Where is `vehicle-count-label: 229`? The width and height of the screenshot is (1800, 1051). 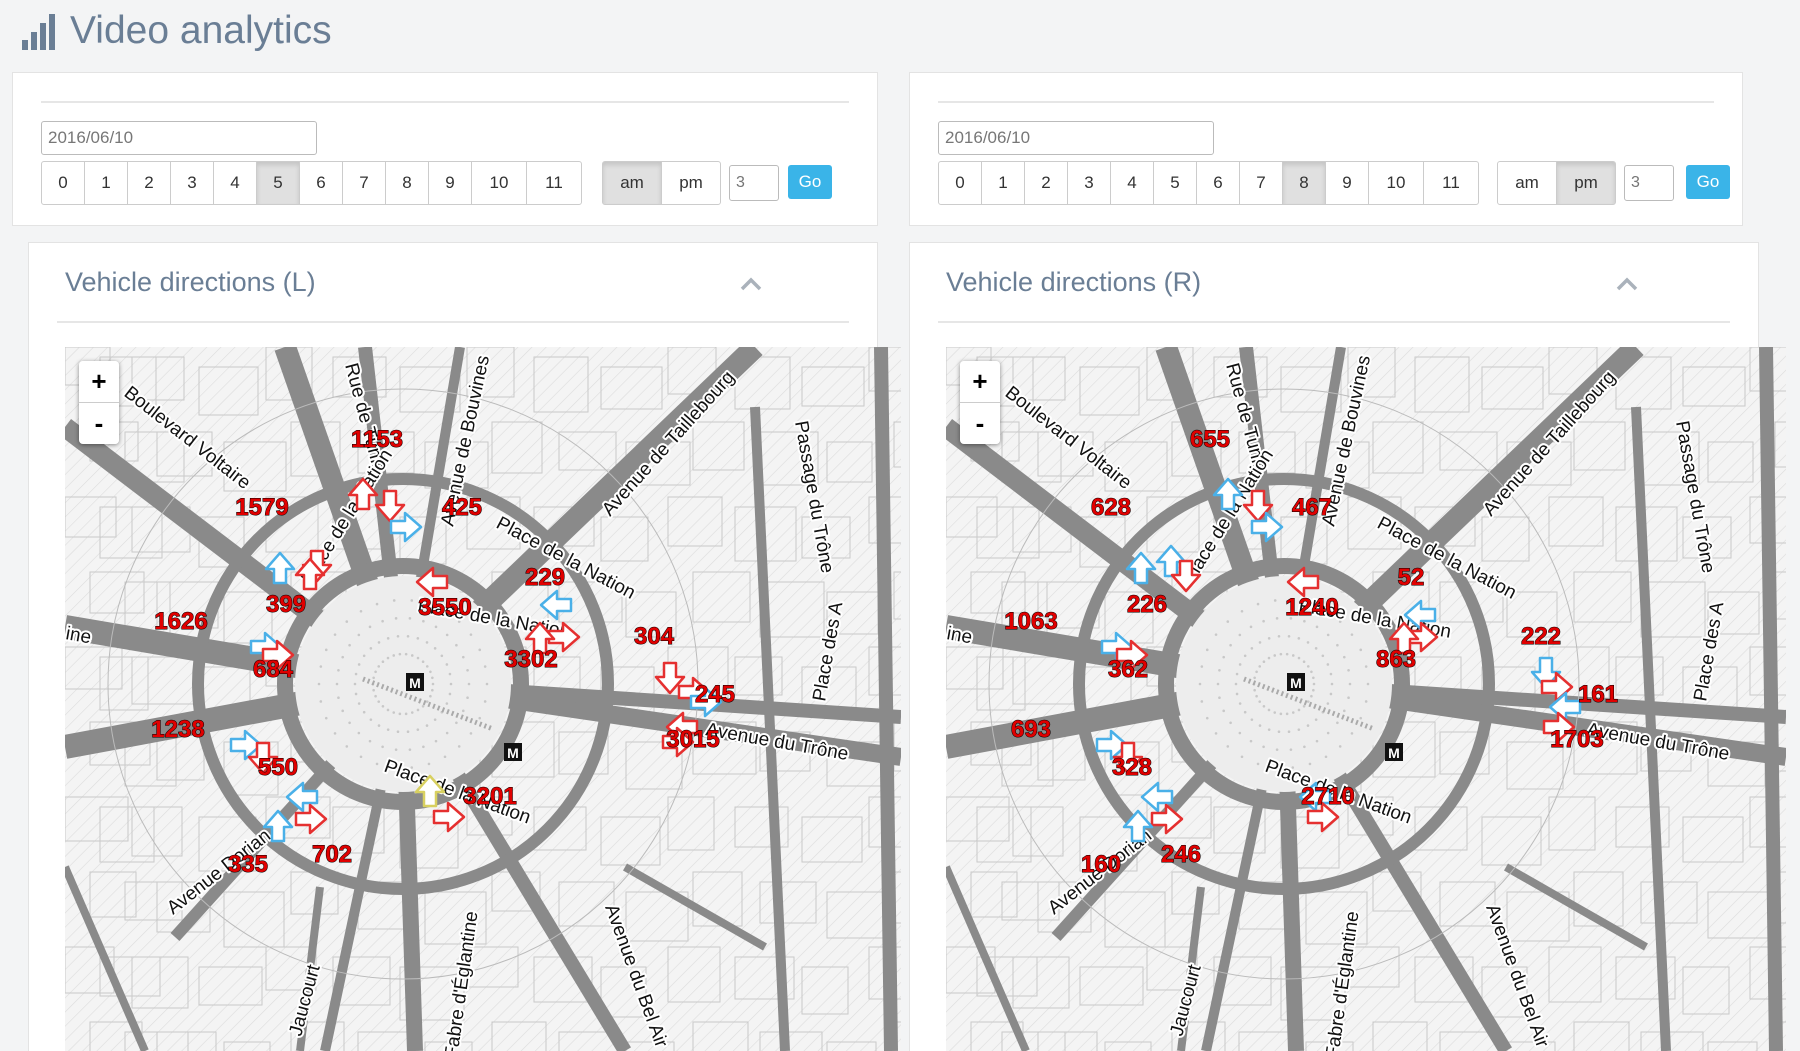 vehicle-count-label: 229 is located at coordinates (545, 577).